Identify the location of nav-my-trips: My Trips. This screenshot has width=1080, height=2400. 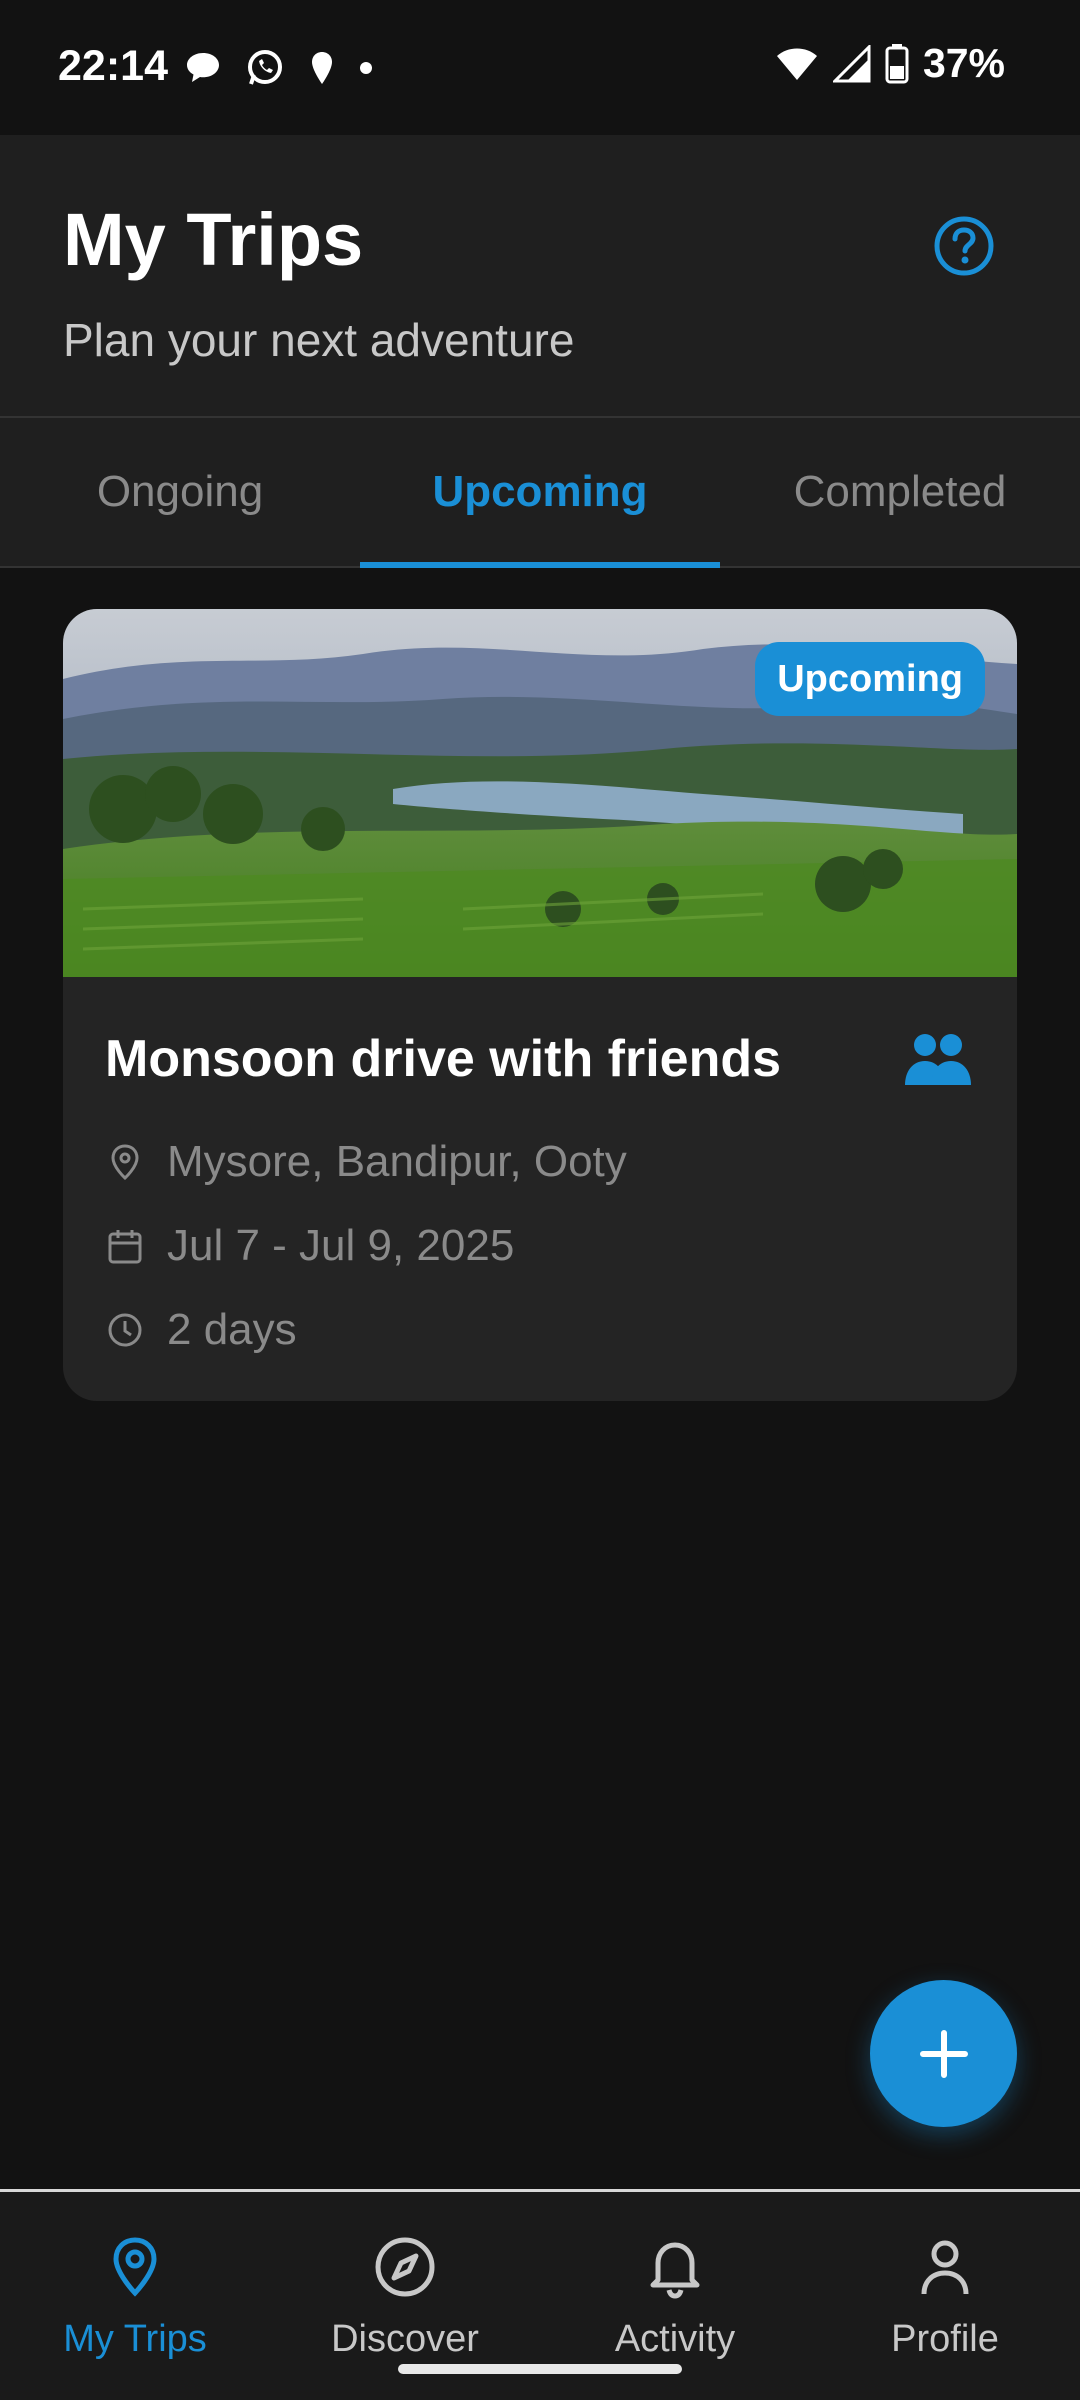
(135, 2296).